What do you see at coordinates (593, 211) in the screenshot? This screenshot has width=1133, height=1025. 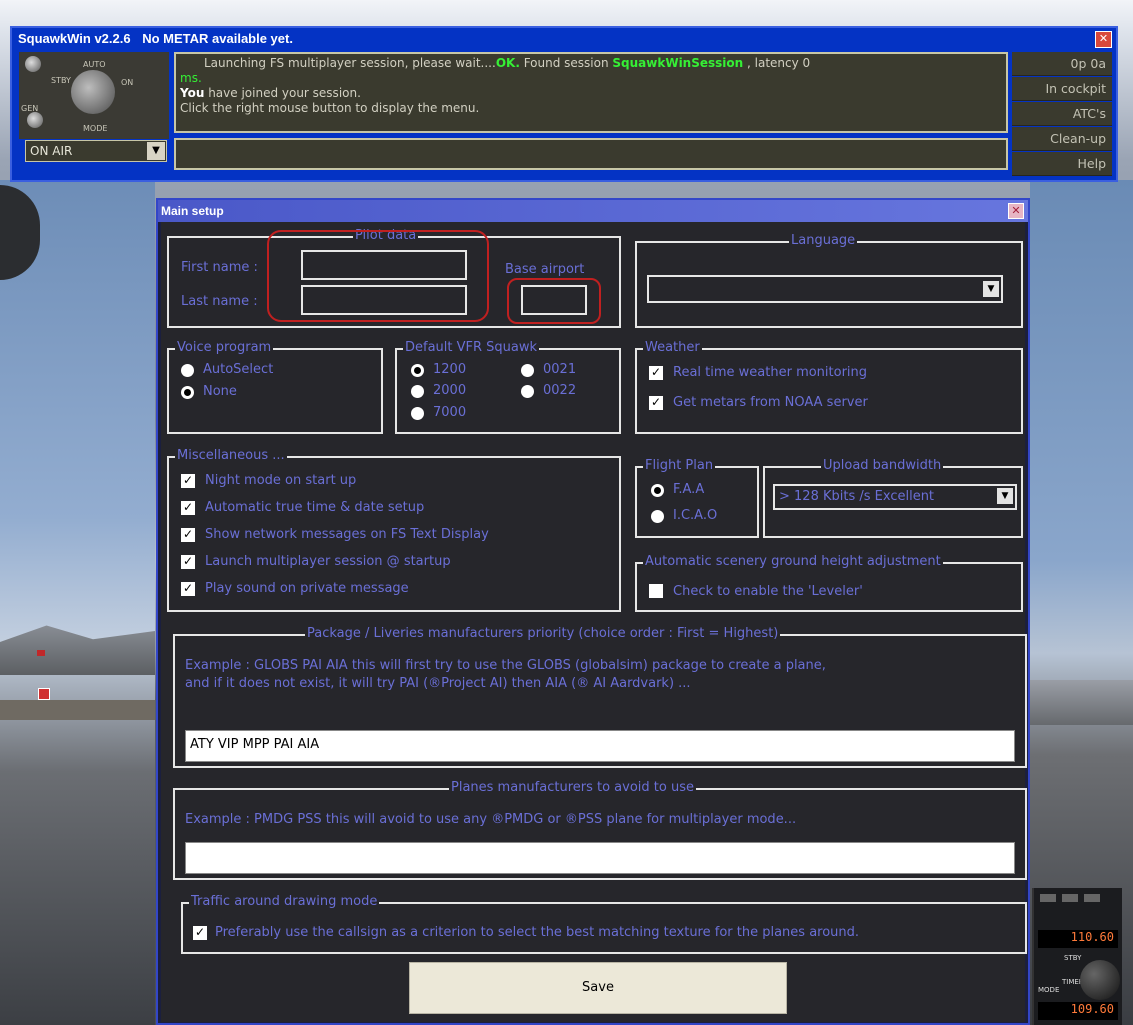 I see `main-setup-titlebar: Main setup` at bounding box center [593, 211].